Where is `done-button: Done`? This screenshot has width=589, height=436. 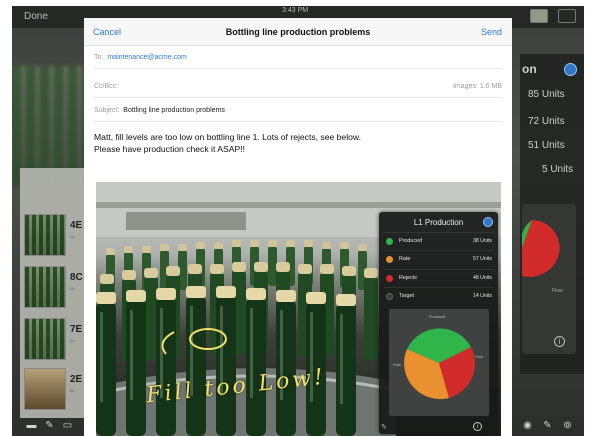
done-button: Done is located at coordinates (36, 16).